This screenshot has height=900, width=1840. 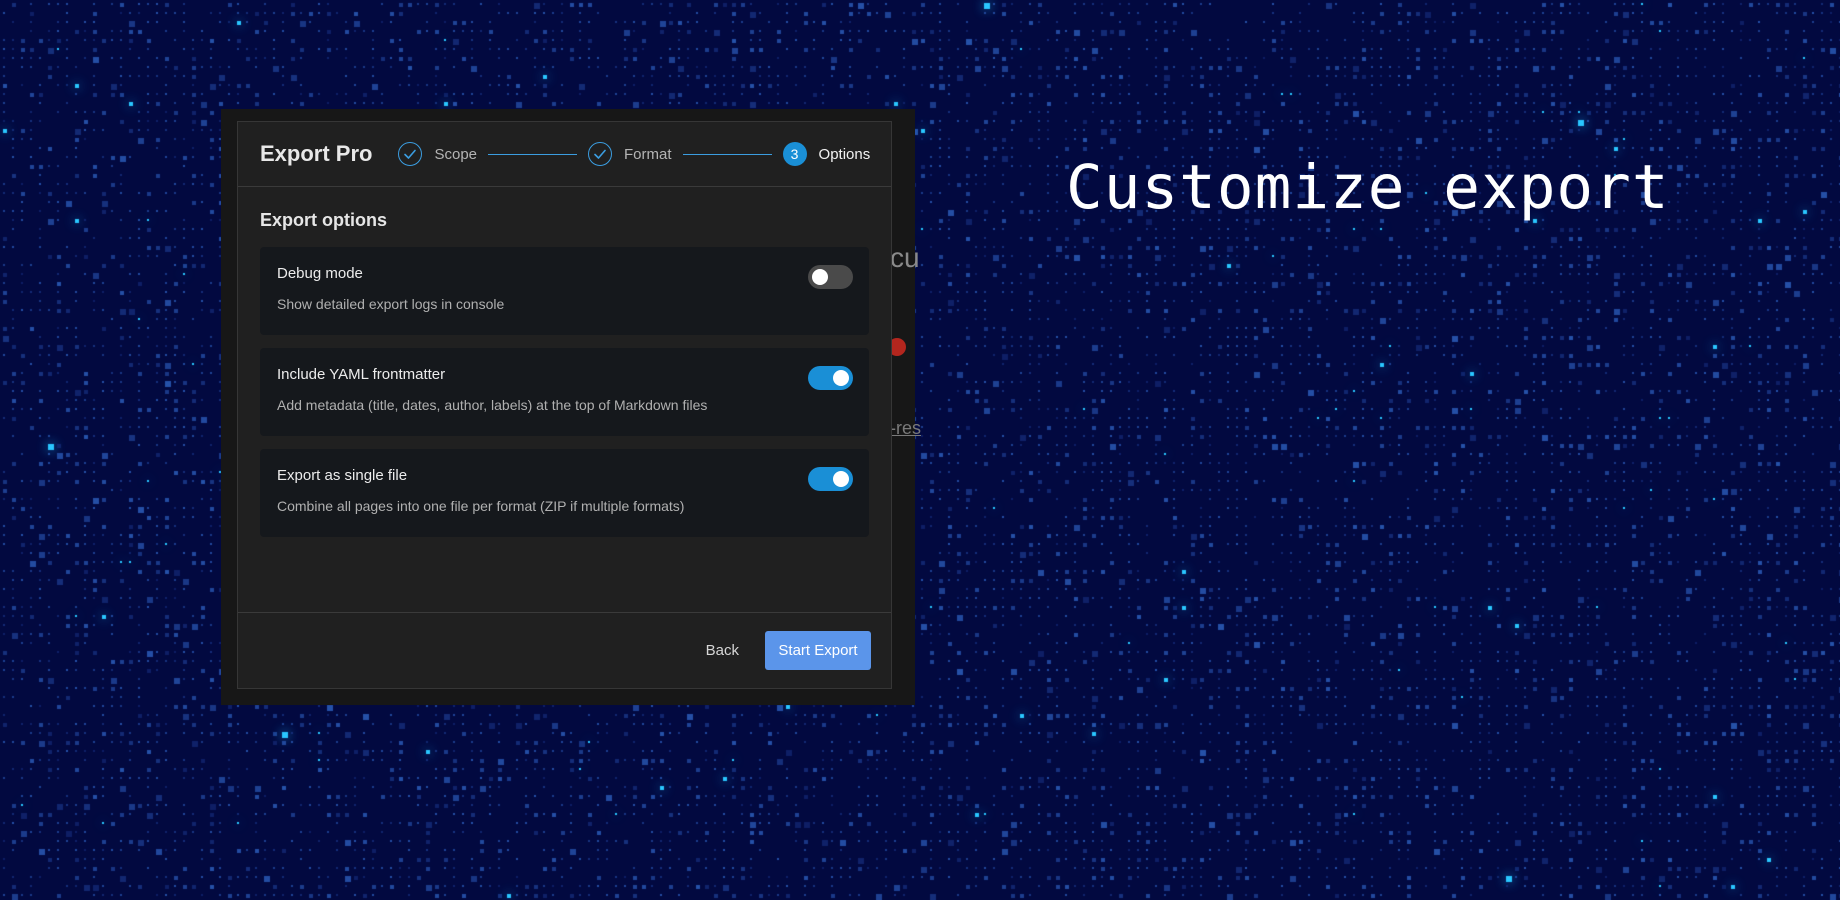 What do you see at coordinates (391, 304) in the screenshot?
I see `option-description: Show detailed export logs in console` at bounding box center [391, 304].